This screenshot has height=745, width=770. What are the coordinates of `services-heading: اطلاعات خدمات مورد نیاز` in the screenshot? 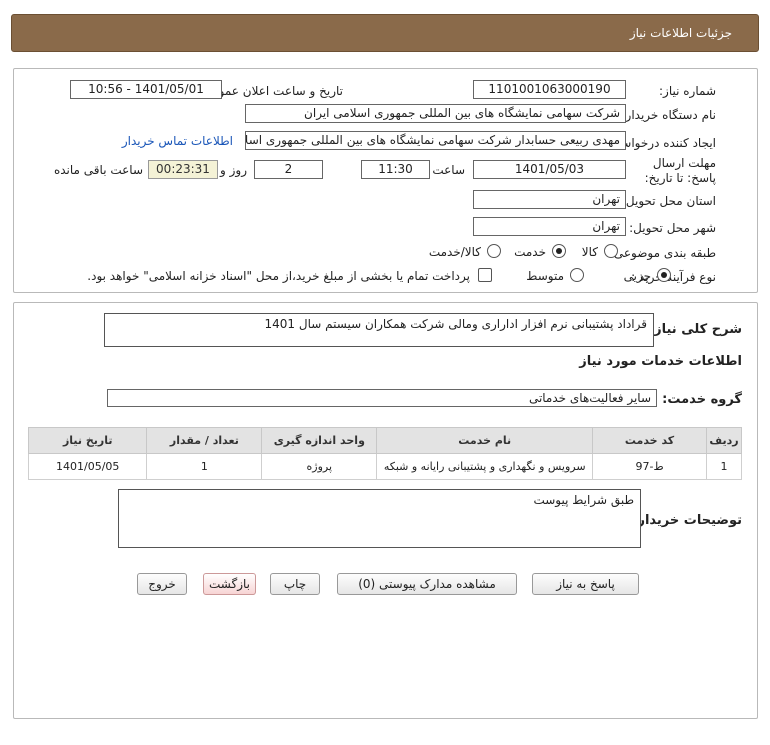 It's located at (660, 361).